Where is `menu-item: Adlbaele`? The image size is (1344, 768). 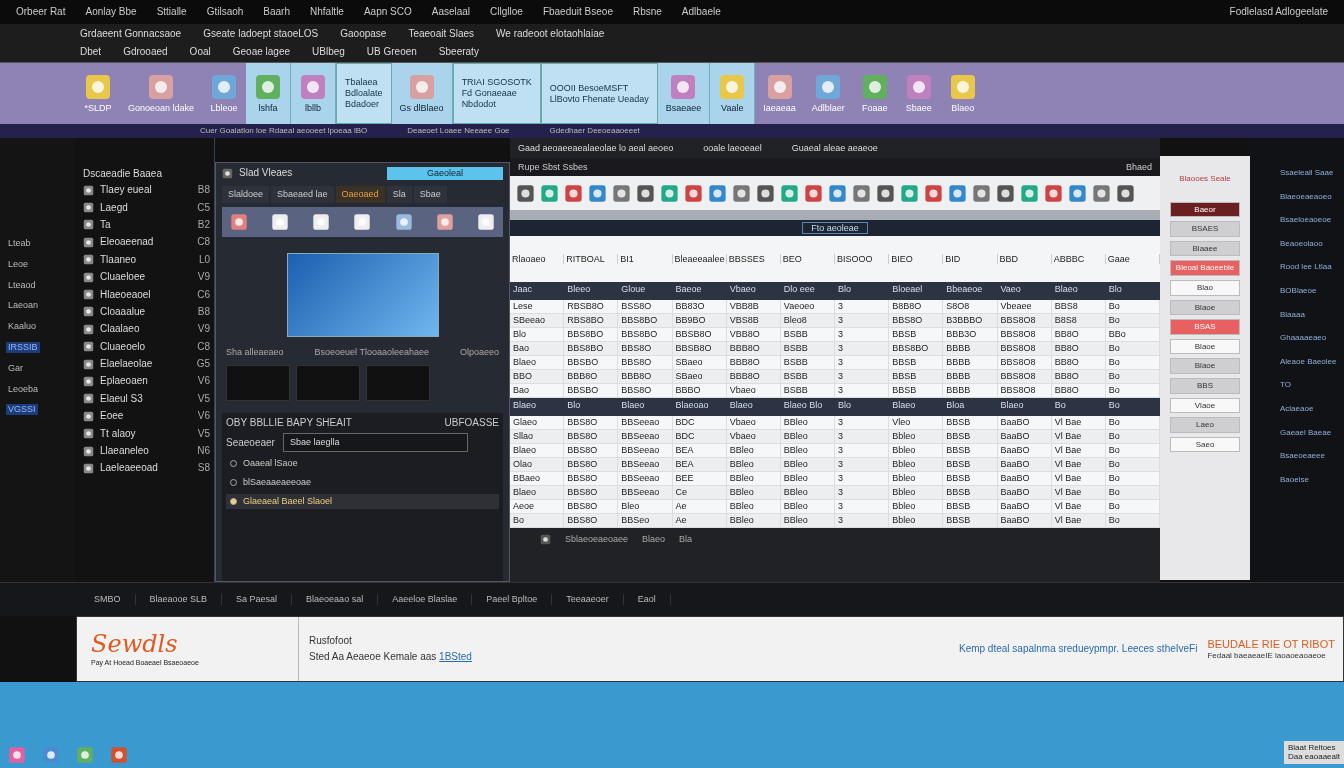
menu-item: Adlbaele is located at coordinates (701, 12).